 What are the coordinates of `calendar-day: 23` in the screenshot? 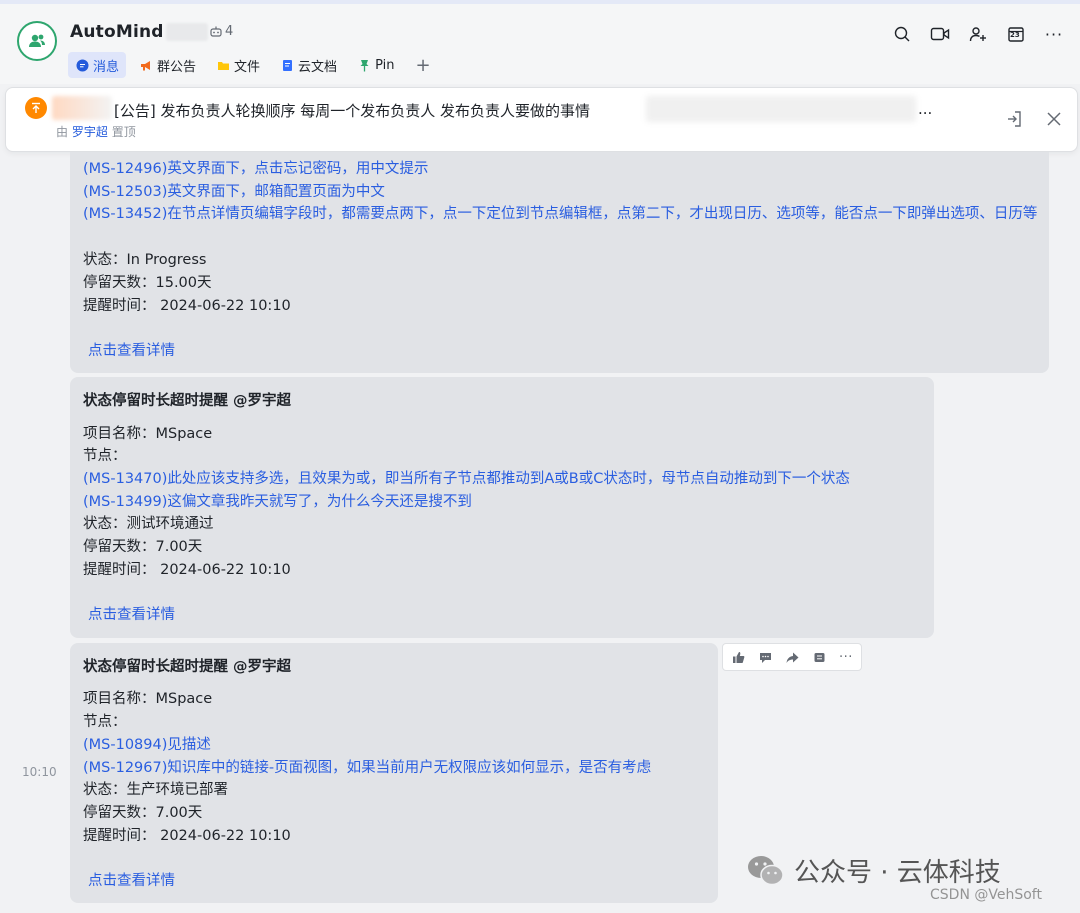 It's located at (1015, 35).